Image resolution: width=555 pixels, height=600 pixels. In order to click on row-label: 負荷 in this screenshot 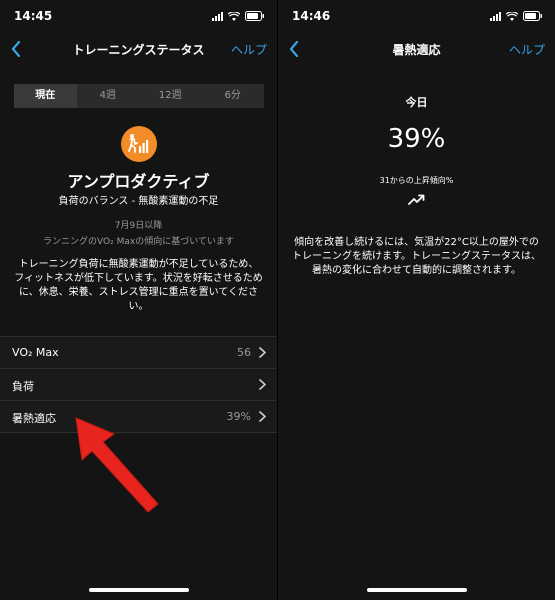, I will do `click(23, 386)`.